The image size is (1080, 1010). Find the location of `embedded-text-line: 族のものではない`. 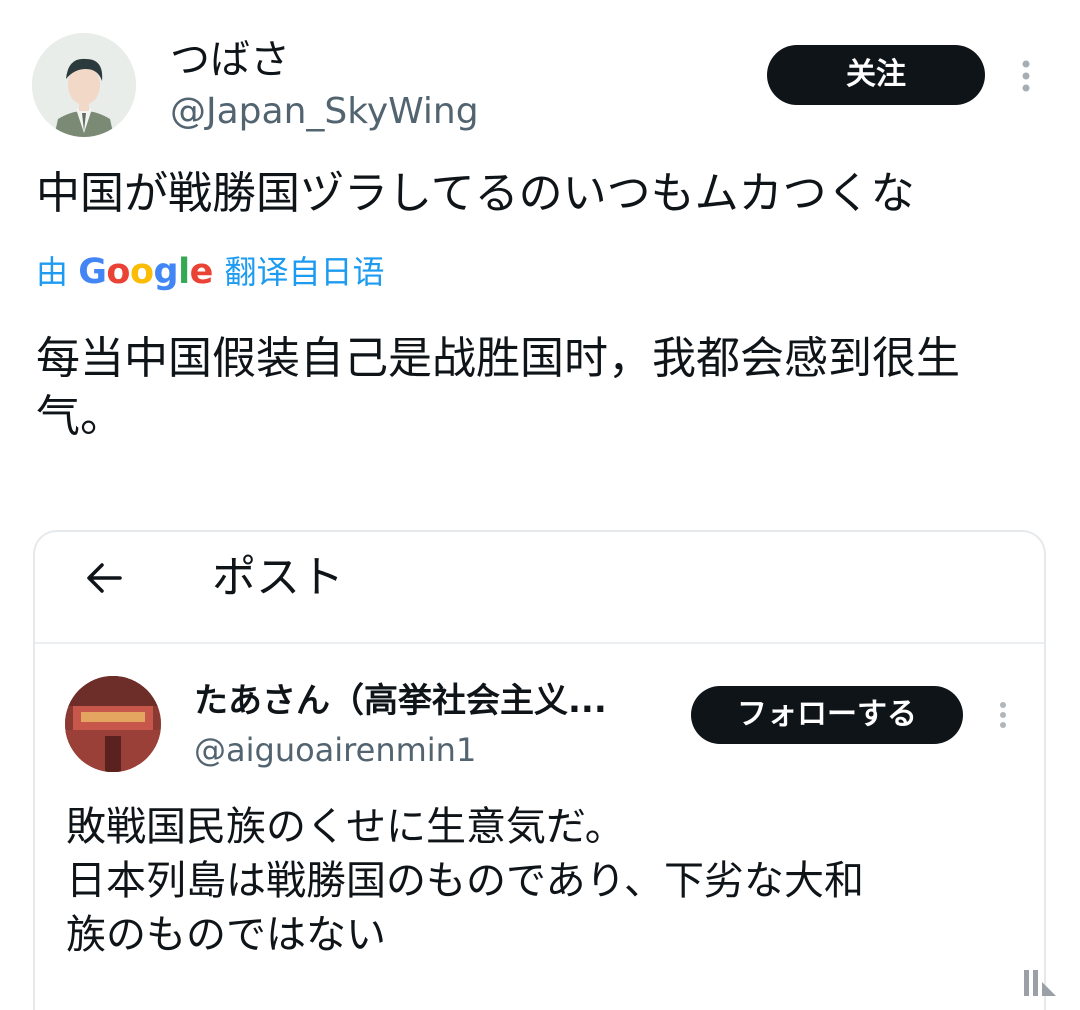

embedded-text-line: 族のものではない is located at coordinates (226, 935).